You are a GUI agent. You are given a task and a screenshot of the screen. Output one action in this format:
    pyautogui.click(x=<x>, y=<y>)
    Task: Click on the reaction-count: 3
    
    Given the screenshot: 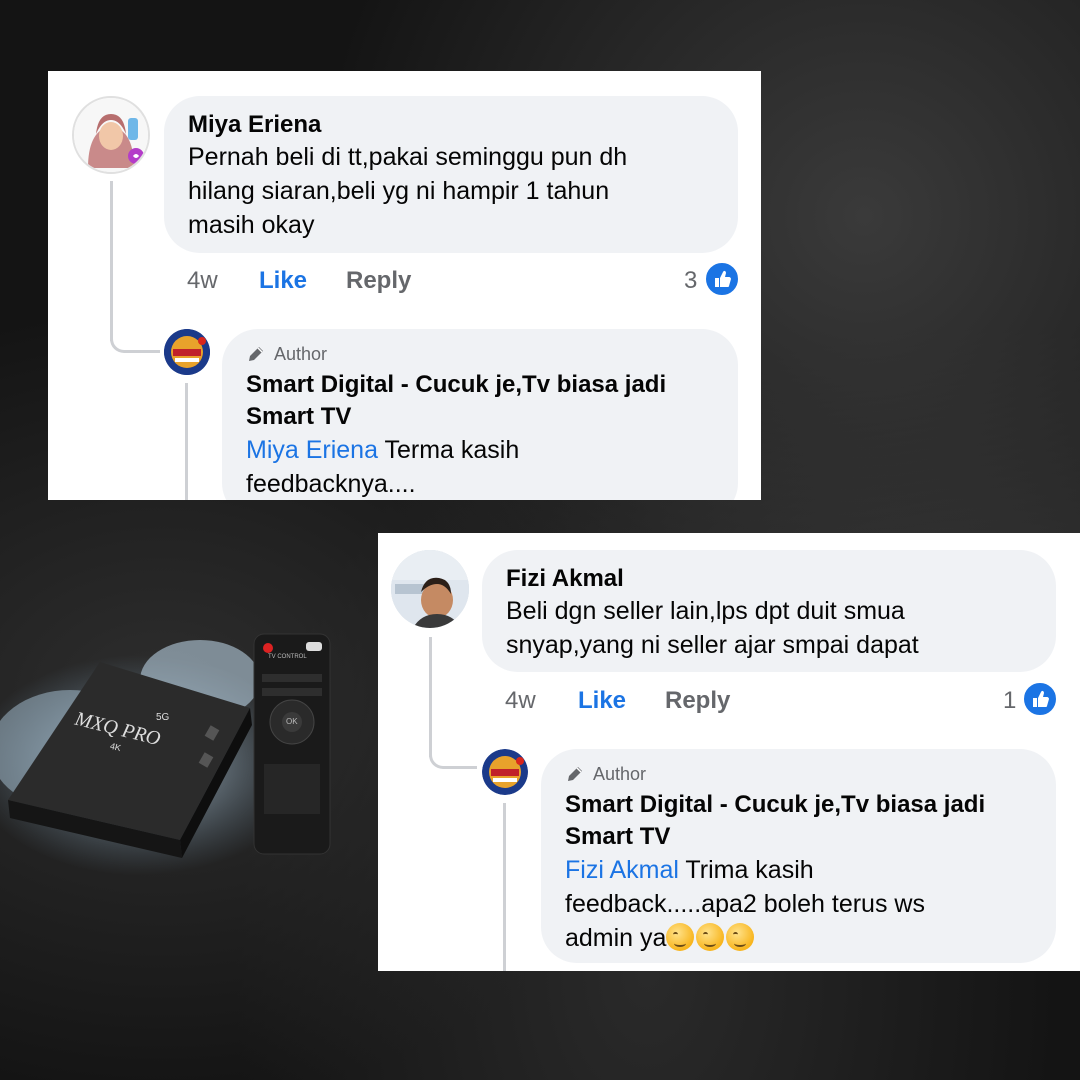 What is the action you would take?
    pyautogui.click(x=690, y=281)
    